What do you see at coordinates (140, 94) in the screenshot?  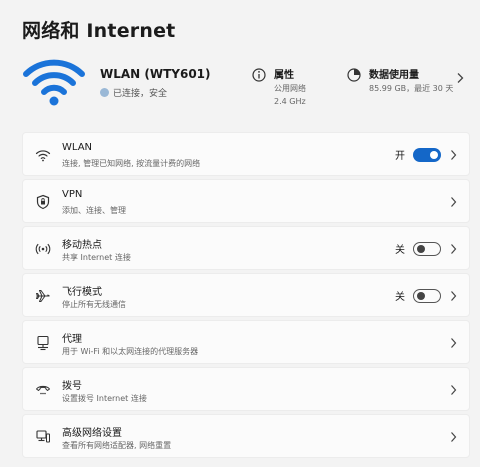 I see `connection-status-text: 已连接，安全` at bounding box center [140, 94].